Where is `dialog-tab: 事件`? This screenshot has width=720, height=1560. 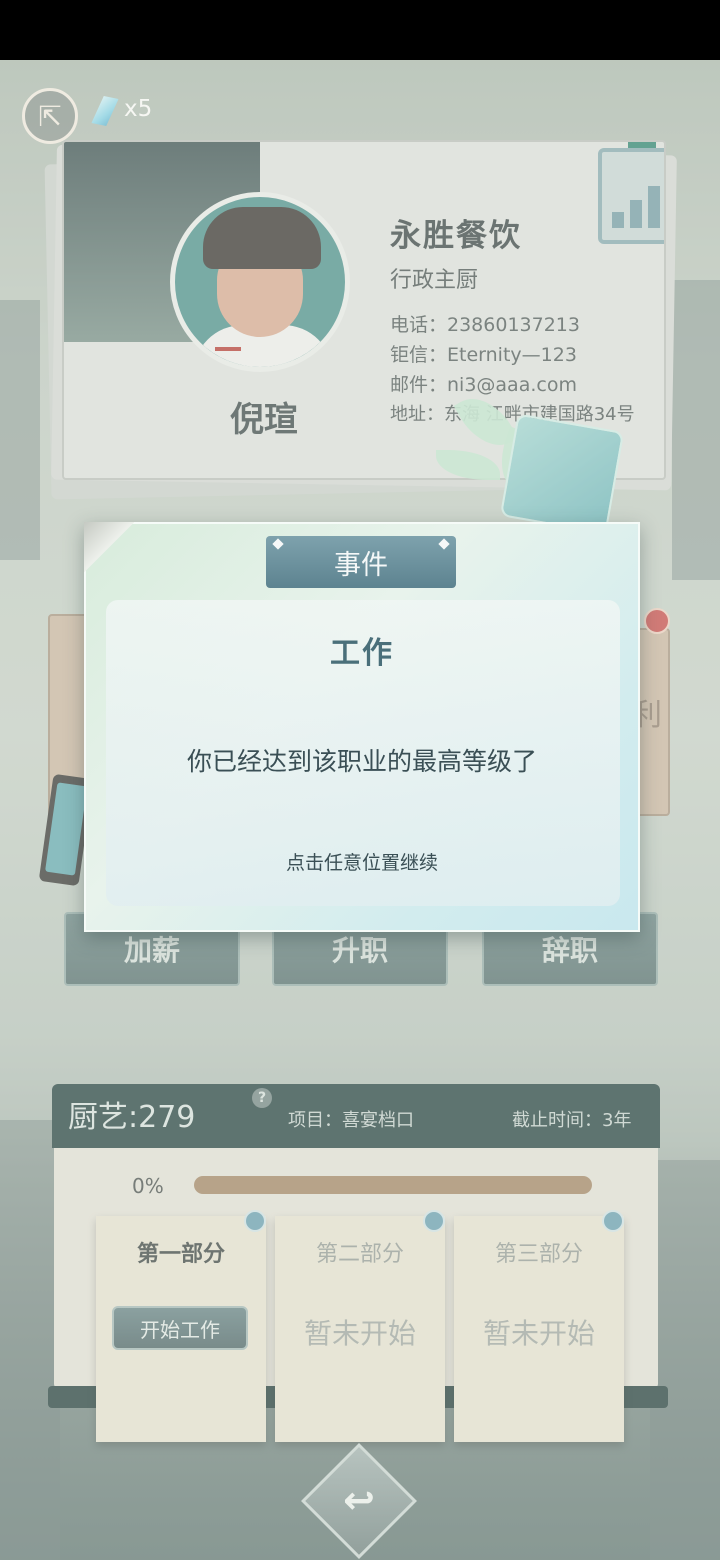 dialog-tab: 事件 is located at coordinates (361, 562).